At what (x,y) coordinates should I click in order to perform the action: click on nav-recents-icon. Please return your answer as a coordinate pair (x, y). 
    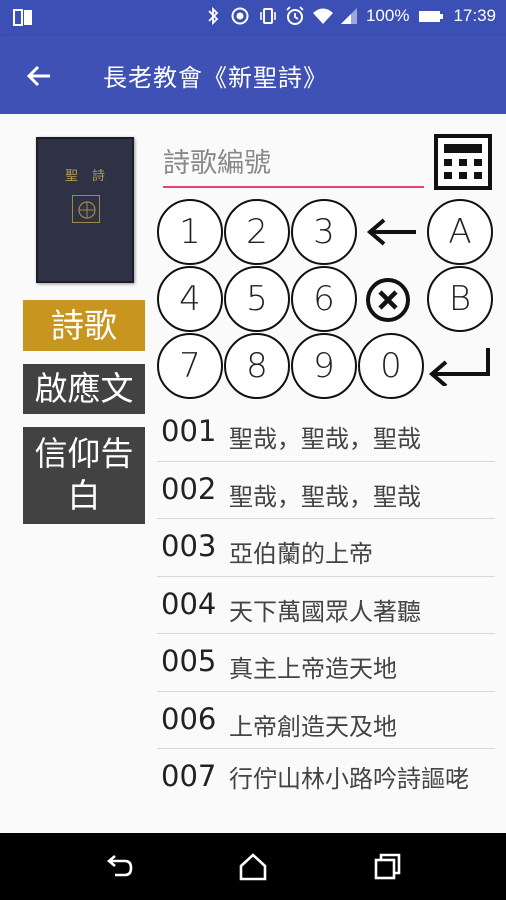
    Looking at the image, I should click on (387, 867).